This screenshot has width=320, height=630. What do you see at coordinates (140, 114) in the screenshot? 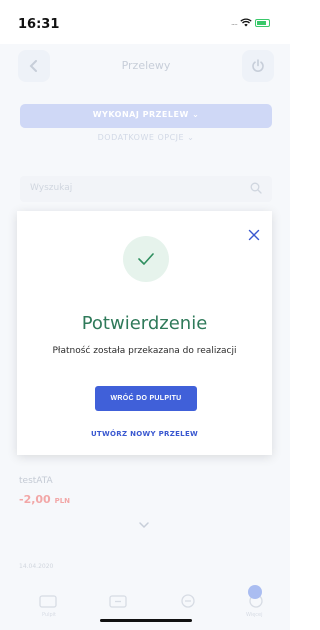
I see `make-transfer-label: WYKONAJ PRZELEW` at bounding box center [140, 114].